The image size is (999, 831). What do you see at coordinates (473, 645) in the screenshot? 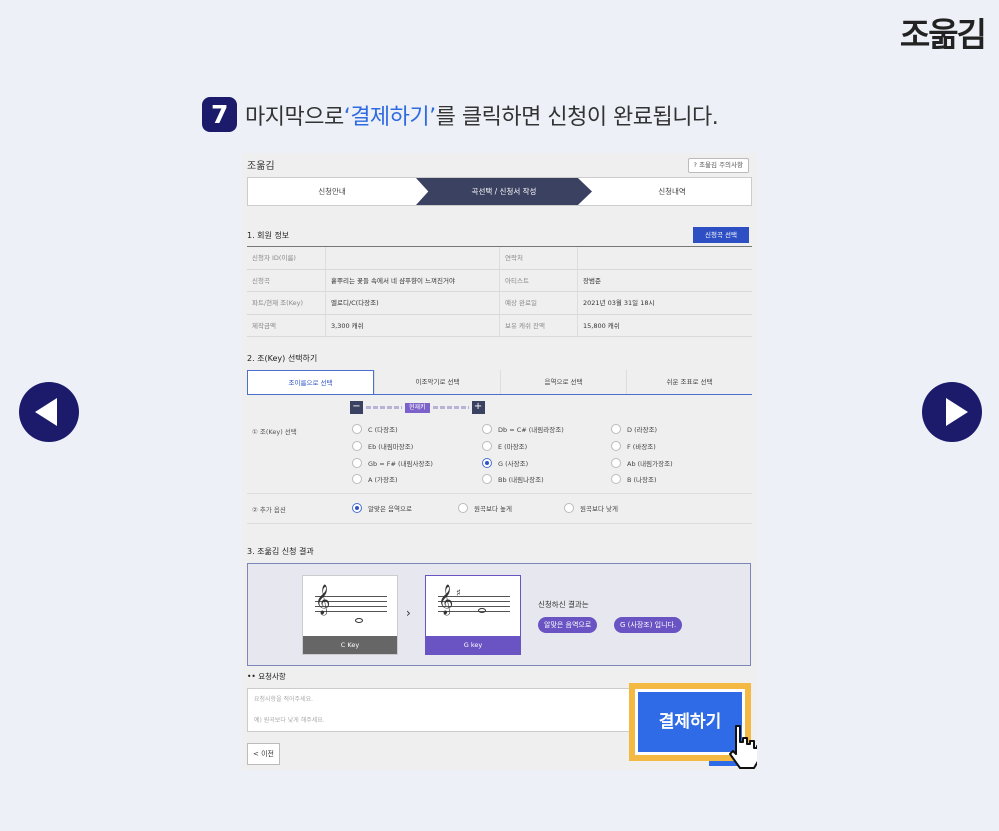
I see `staff-caption: G key` at bounding box center [473, 645].